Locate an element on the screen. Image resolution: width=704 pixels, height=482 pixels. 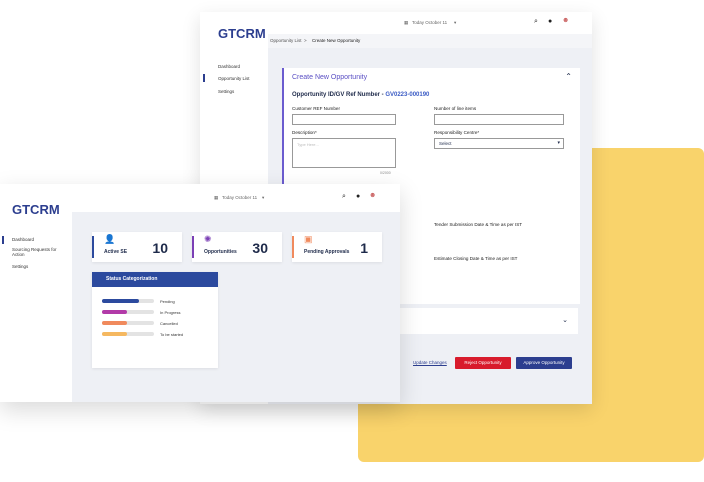
stat-card-pending-approvals: ▣ Pending Approvals 1 is located at coordinates (337, 247).